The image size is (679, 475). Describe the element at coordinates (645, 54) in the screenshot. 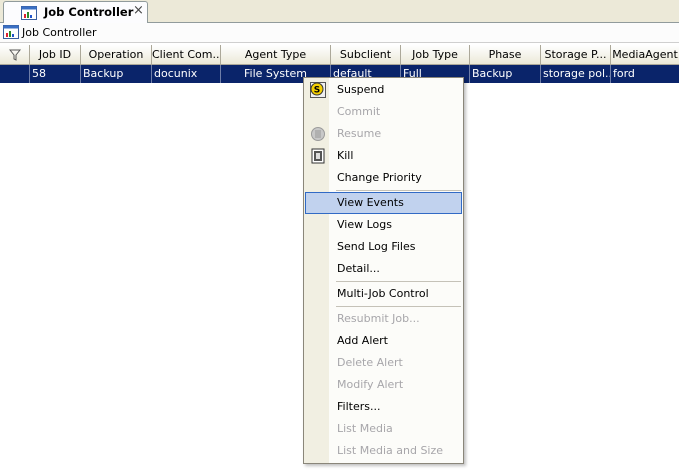

I see `column-header-media-agent: MediaAgent` at that location.